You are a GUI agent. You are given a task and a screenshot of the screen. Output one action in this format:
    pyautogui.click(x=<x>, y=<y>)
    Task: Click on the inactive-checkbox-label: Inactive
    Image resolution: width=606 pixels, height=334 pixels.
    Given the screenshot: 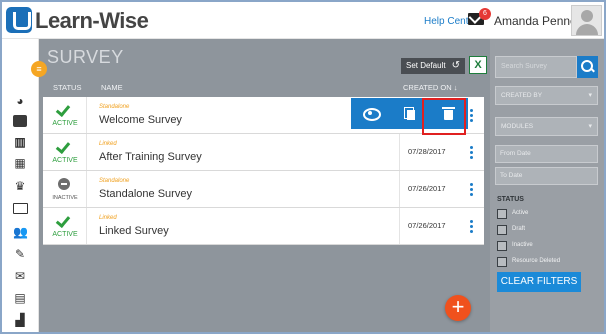 What is the action you would take?
    pyautogui.click(x=522, y=245)
    